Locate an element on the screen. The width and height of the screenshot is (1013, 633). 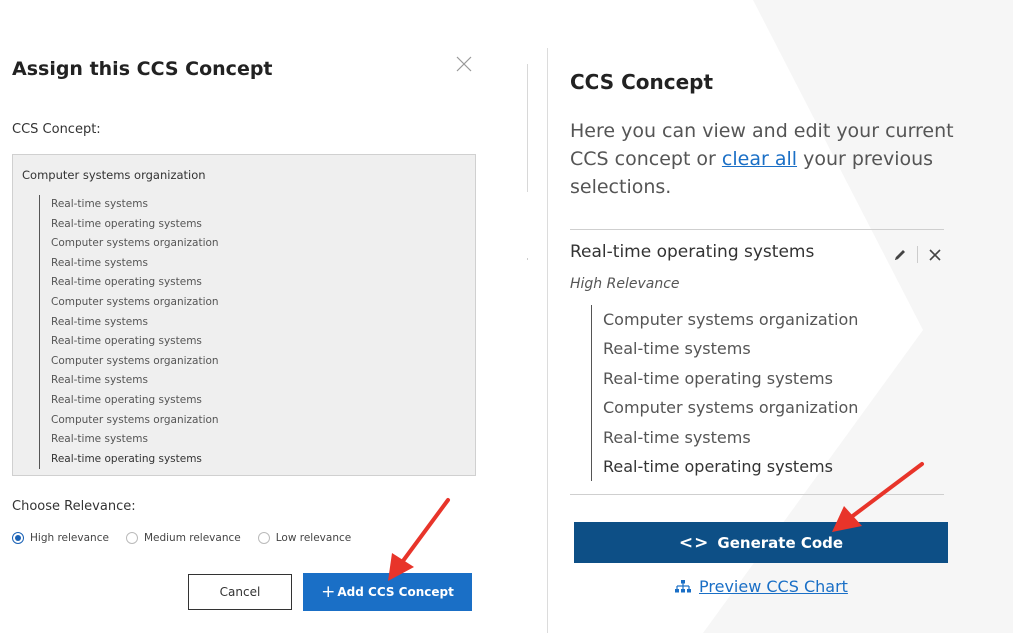
add-button-label: Add CCS Concept is located at coordinates (395, 592).